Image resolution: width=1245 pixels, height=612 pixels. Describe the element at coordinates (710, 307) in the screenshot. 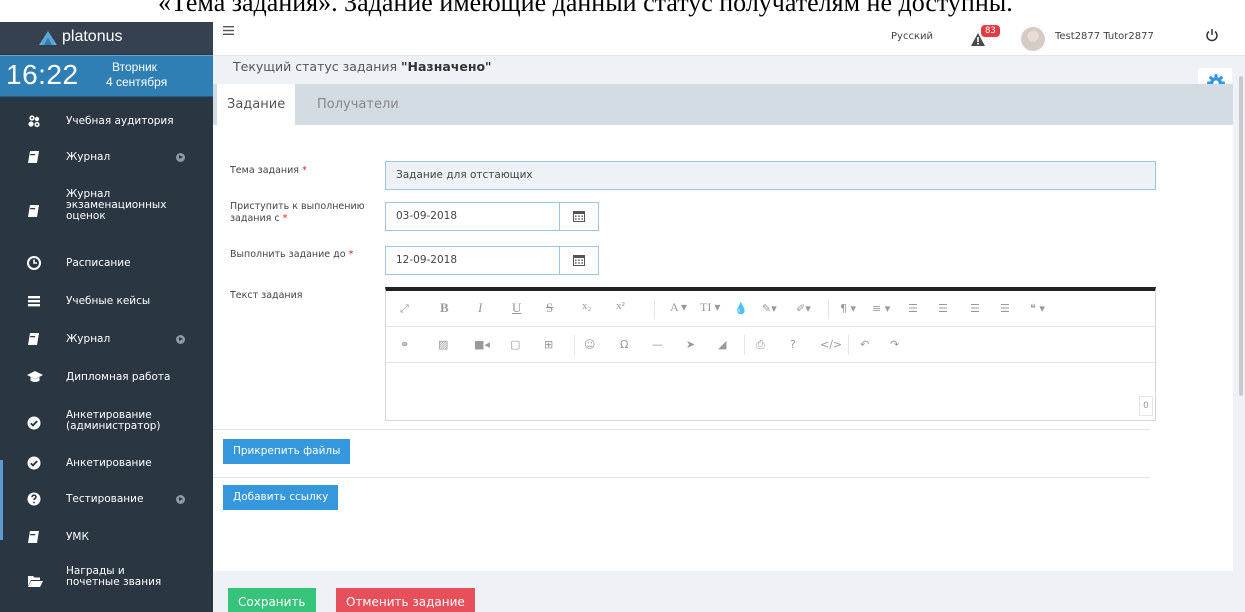

I see `font-size-icon: TI ▾` at that location.